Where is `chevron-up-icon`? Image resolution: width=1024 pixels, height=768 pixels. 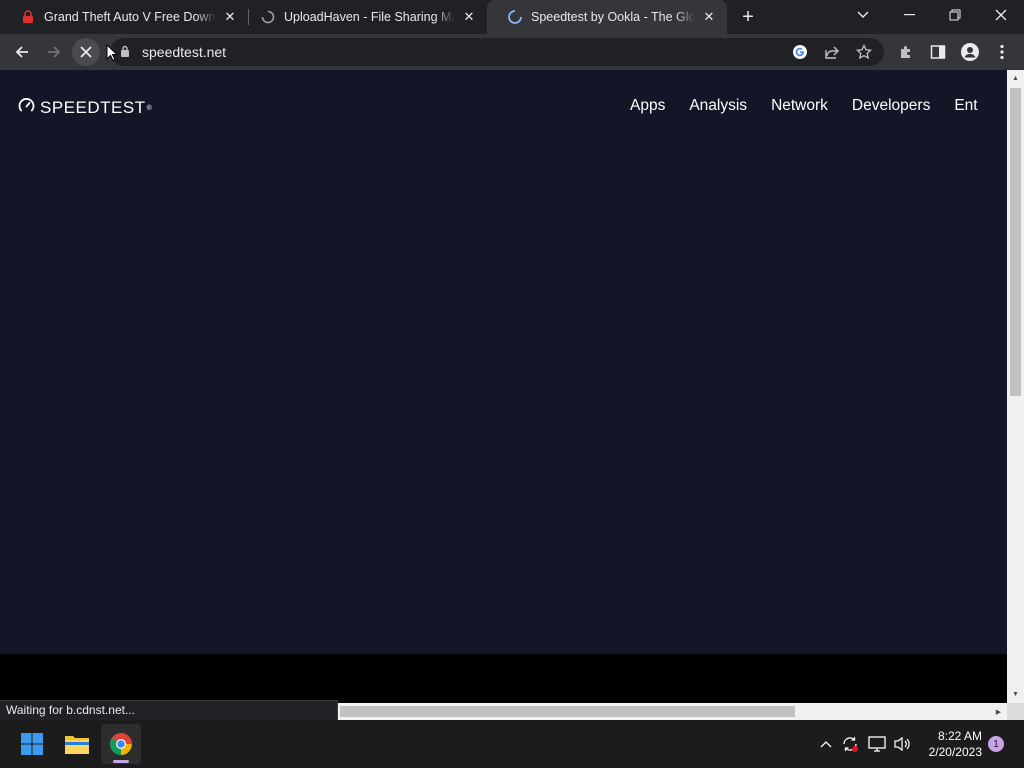 chevron-up-icon is located at coordinates (826, 744).